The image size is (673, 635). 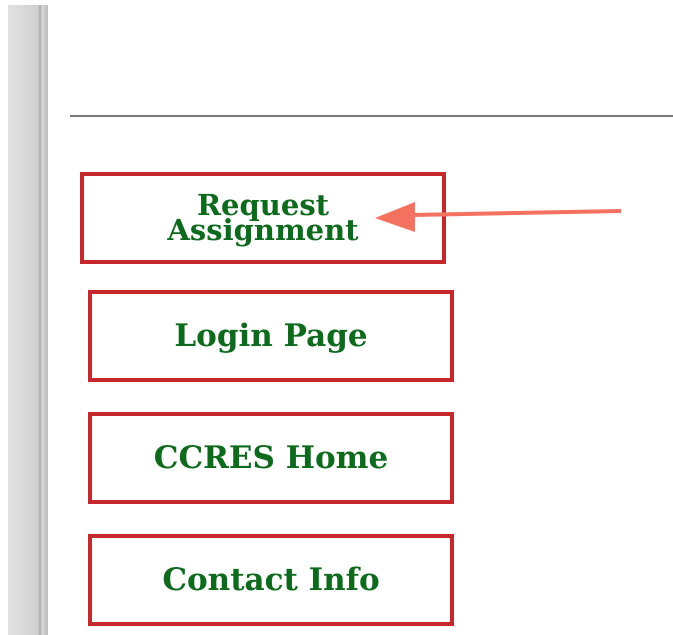 I want to click on nav-button: Login Page, so click(x=271, y=336).